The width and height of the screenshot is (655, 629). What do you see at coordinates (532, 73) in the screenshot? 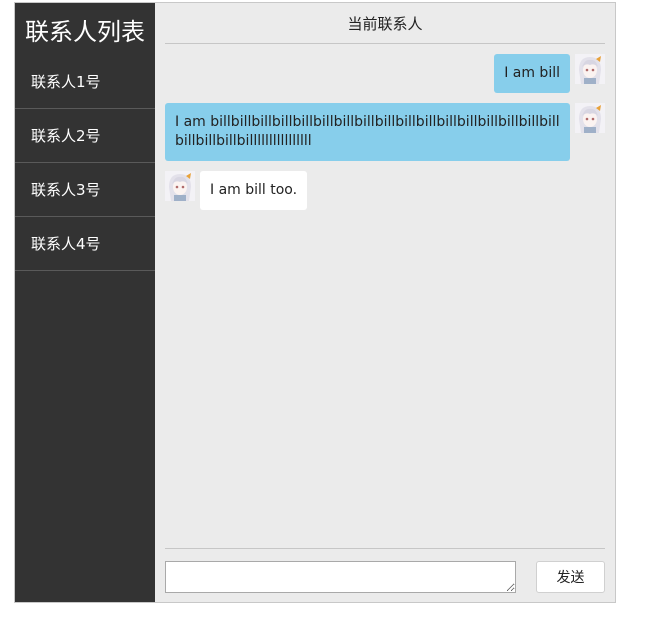
I see `message-bubble-self: I am bill` at bounding box center [532, 73].